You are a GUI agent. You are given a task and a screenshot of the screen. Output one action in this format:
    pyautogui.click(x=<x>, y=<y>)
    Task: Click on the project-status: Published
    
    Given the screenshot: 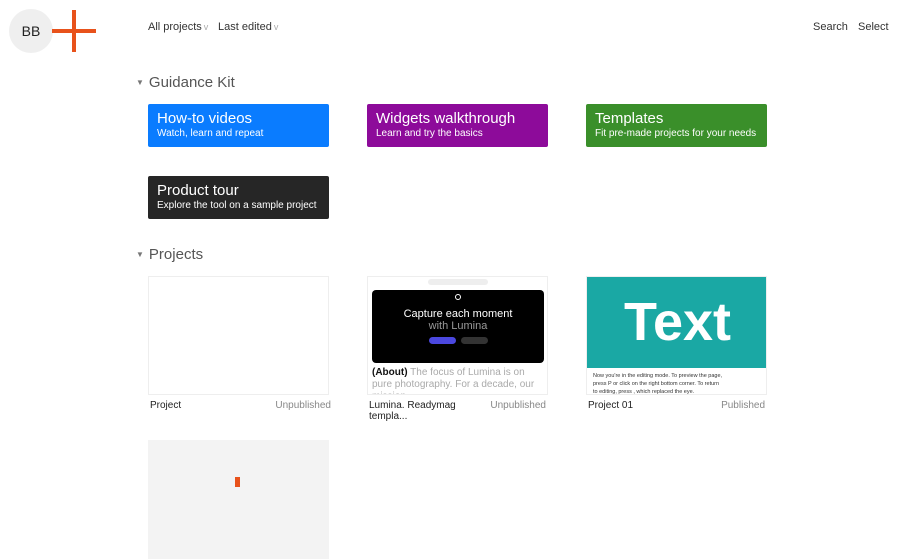 What is the action you would take?
    pyautogui.click(x=743, y=405)
    